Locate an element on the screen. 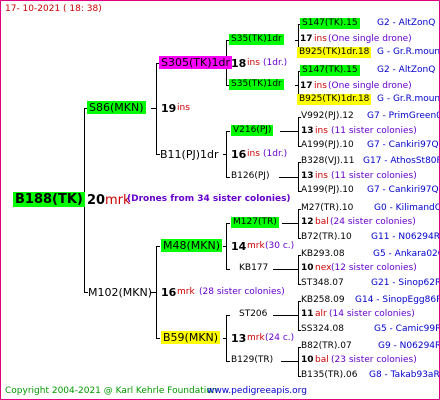 The height and width of the screenshot is (400, 440). s86-label: ins is located at coordinates (183, 108).